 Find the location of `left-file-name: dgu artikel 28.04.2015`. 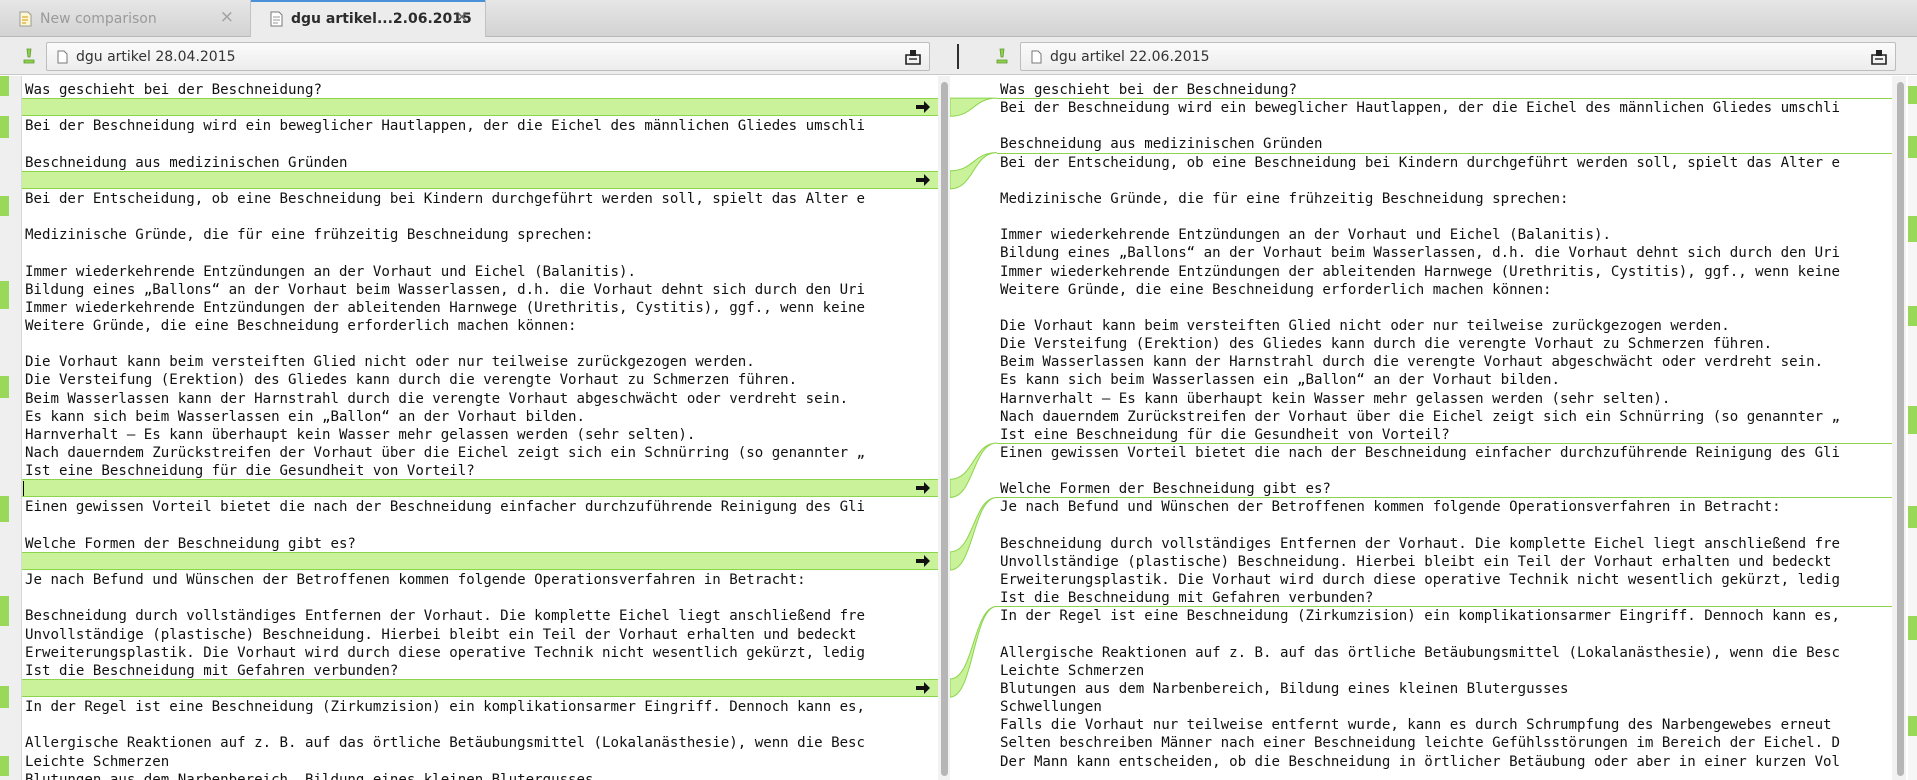

left-file-name: dgu artikel 28.04.2015 is located at coordinates (156, 56).